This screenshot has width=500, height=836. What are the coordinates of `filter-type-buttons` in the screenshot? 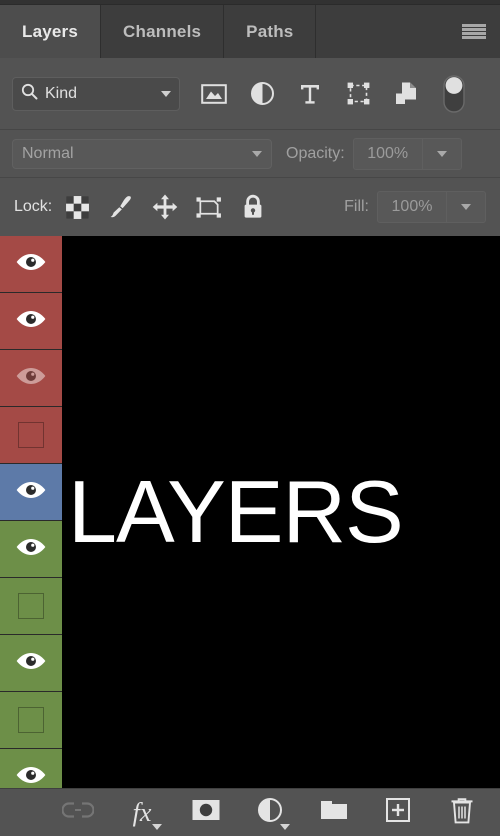 It's located at (339, 94).